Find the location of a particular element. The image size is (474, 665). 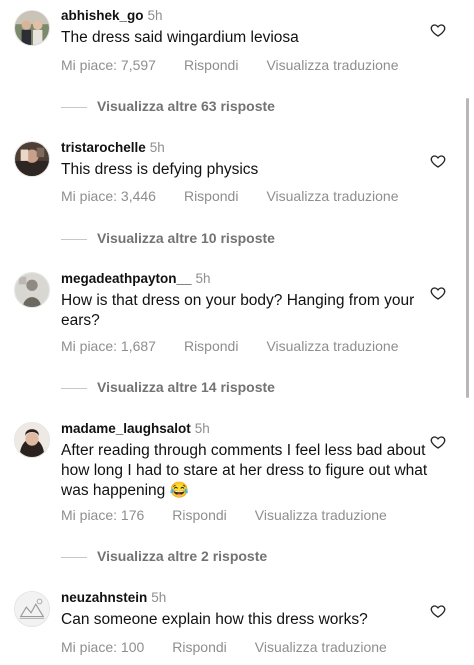

like-count: Mi piace: 1,687 is located at coordinates (108, 346).